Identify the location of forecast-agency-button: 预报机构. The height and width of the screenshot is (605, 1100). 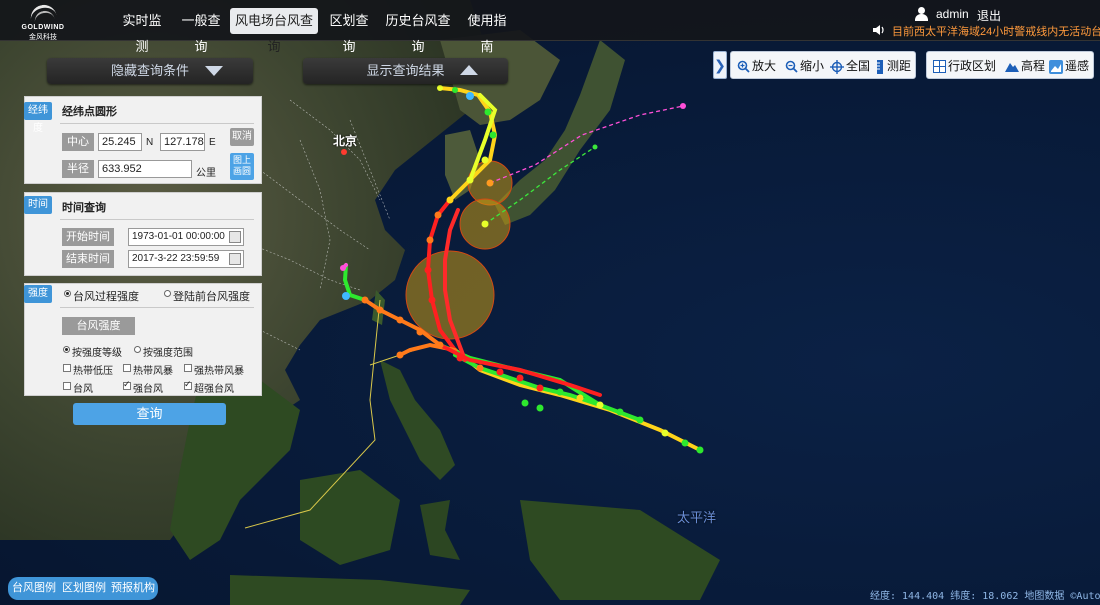
(133, 588).